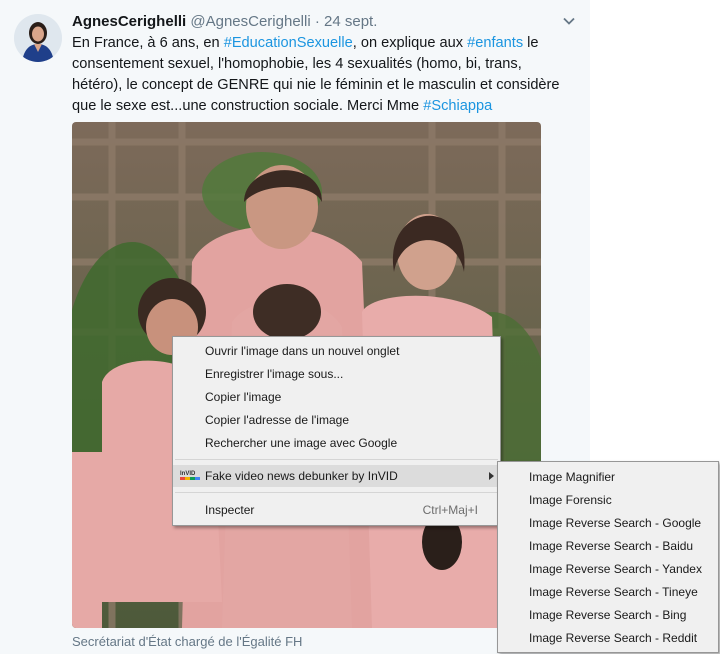  I want to click on submenu-item-reverse-search-google: Image Reverse Search - Google, so click(608, 523).